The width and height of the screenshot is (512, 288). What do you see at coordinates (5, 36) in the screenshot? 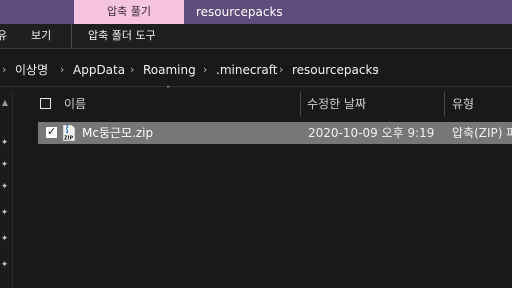
I see `tab-share: 유` at bounding box center [5, 36].